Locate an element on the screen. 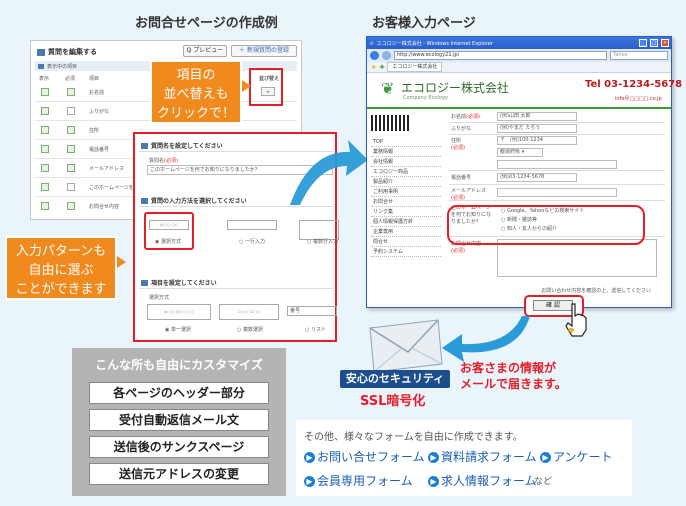 This screenshot has width=686, height=506. maximize-icon: □ is located at coordinates (654, 43).